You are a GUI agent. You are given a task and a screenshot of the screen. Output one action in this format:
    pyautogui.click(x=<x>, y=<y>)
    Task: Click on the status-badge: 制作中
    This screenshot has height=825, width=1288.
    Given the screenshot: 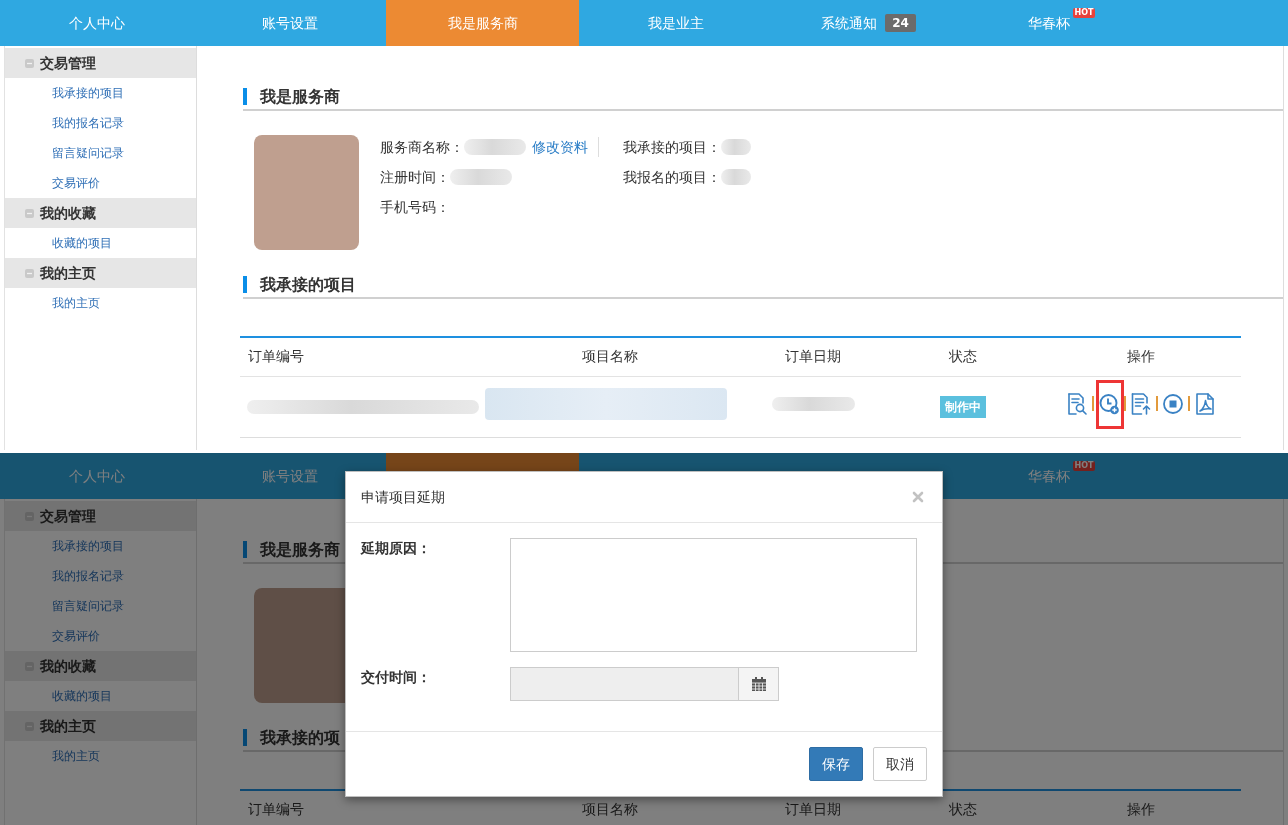 What is the action you would take?
    pyautogui.click(x=963, y=406)
    